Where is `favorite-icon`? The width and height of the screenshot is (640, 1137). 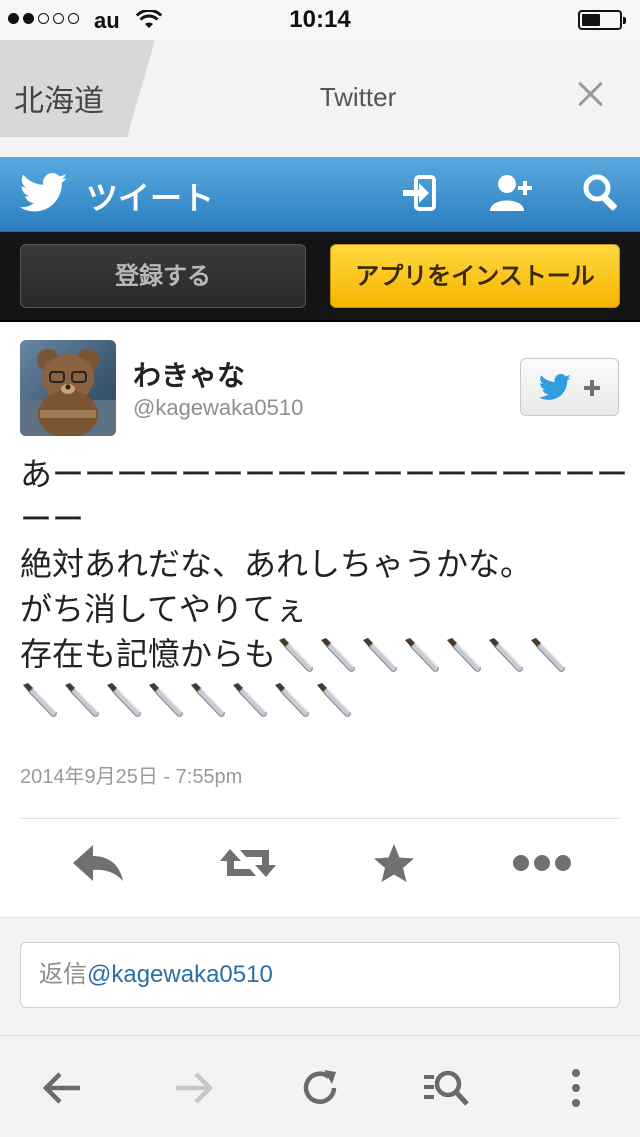 favorite-icon is located at coordinates (394, 863).